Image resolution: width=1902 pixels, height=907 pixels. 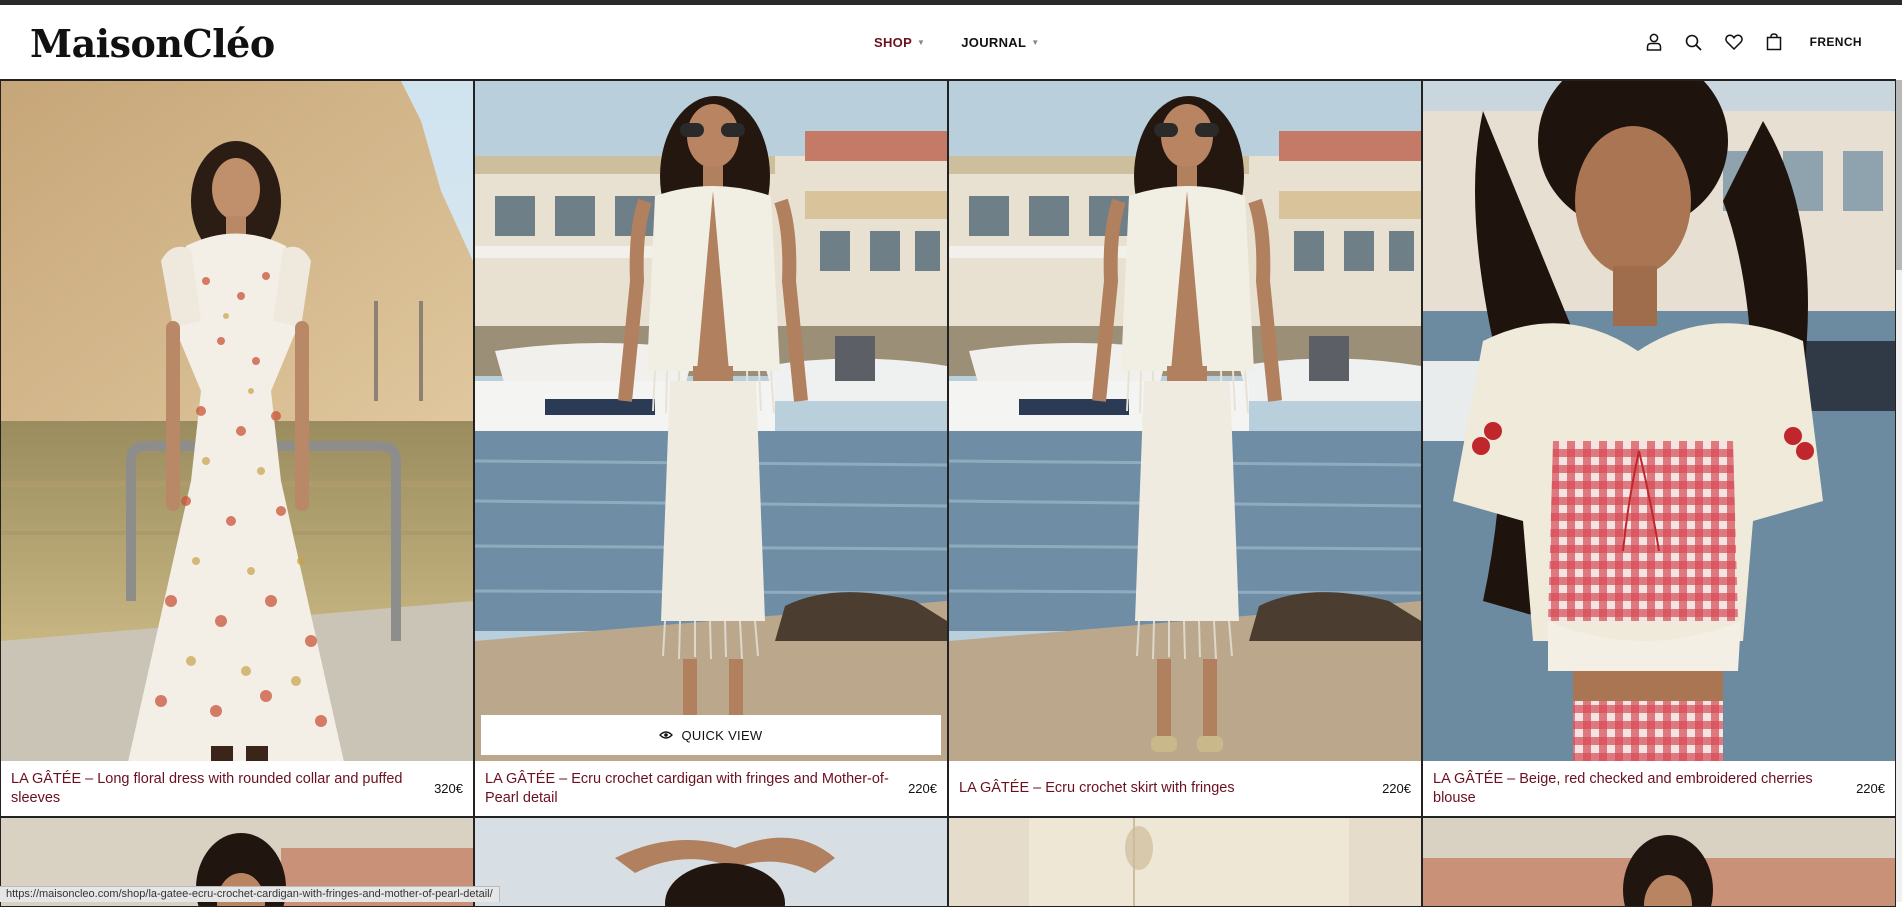 What do you see at coordinates (1734, 42) in the screenshot?
I see `wishlist-heart-icon` at bounding box center [1734, 42].